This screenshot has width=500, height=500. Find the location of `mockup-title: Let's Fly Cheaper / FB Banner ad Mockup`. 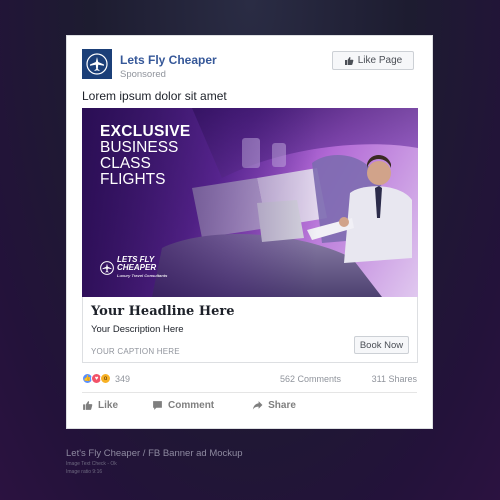

mockup-title: Let's Fly Cheaper / FB Banner ad Mockup is located at coordinates (154, 453).